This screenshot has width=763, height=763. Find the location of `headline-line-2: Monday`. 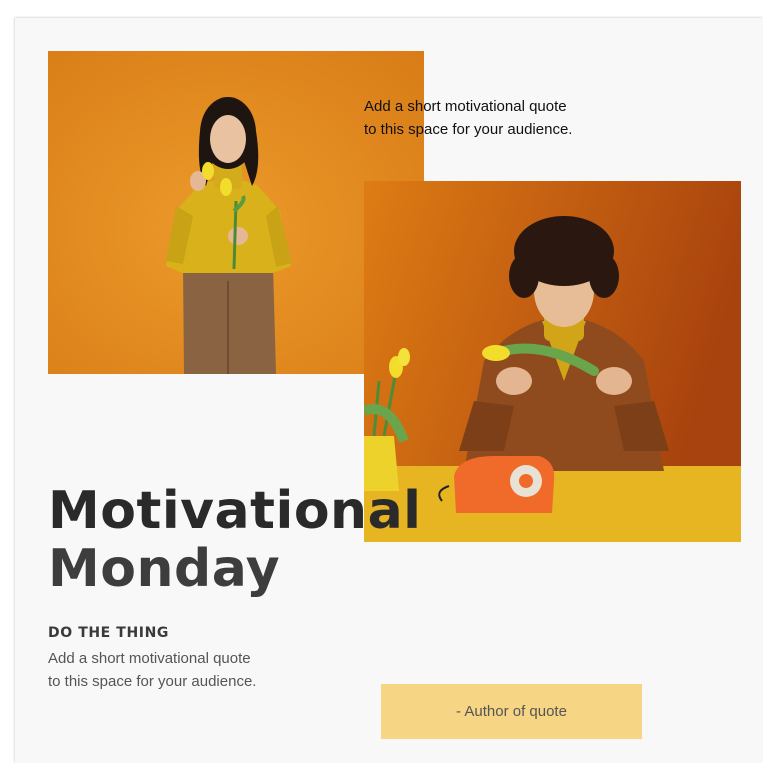

headline-line-2: Monday is located at coordinates (164, 569).